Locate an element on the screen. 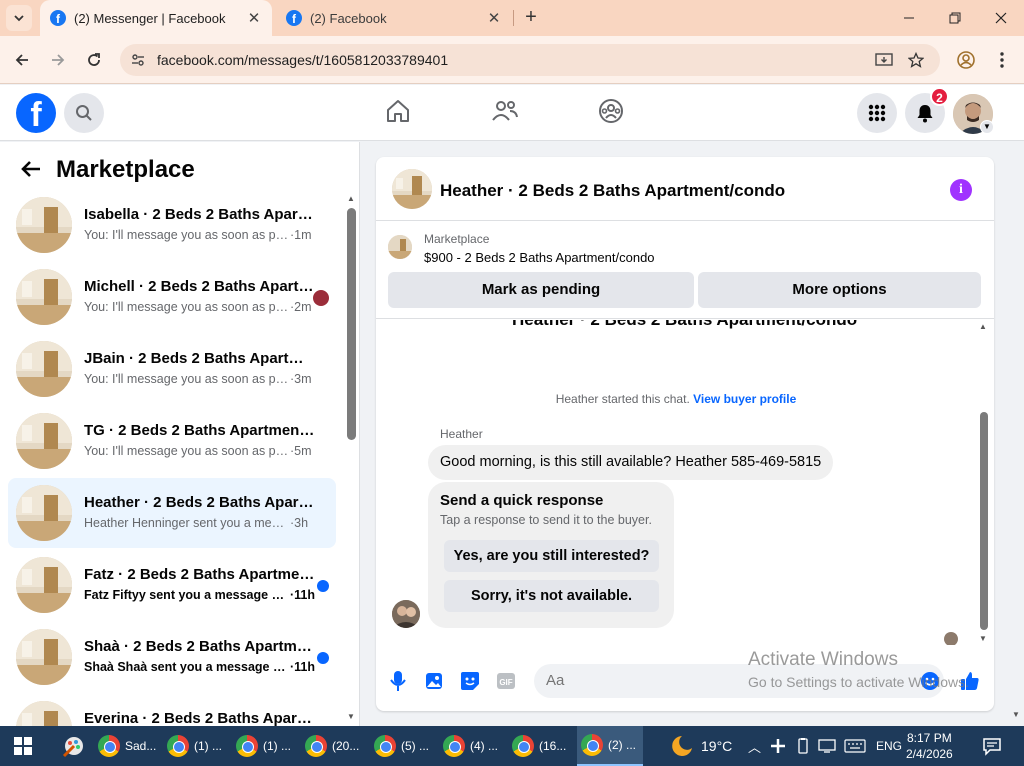  tab-title: (2) Messenger | Facebook is located at coordinates (150, 18).